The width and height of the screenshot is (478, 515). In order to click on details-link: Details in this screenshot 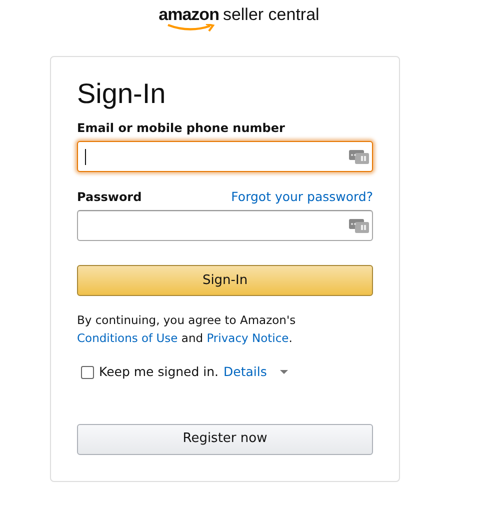, I will do `click(245, 372)`.